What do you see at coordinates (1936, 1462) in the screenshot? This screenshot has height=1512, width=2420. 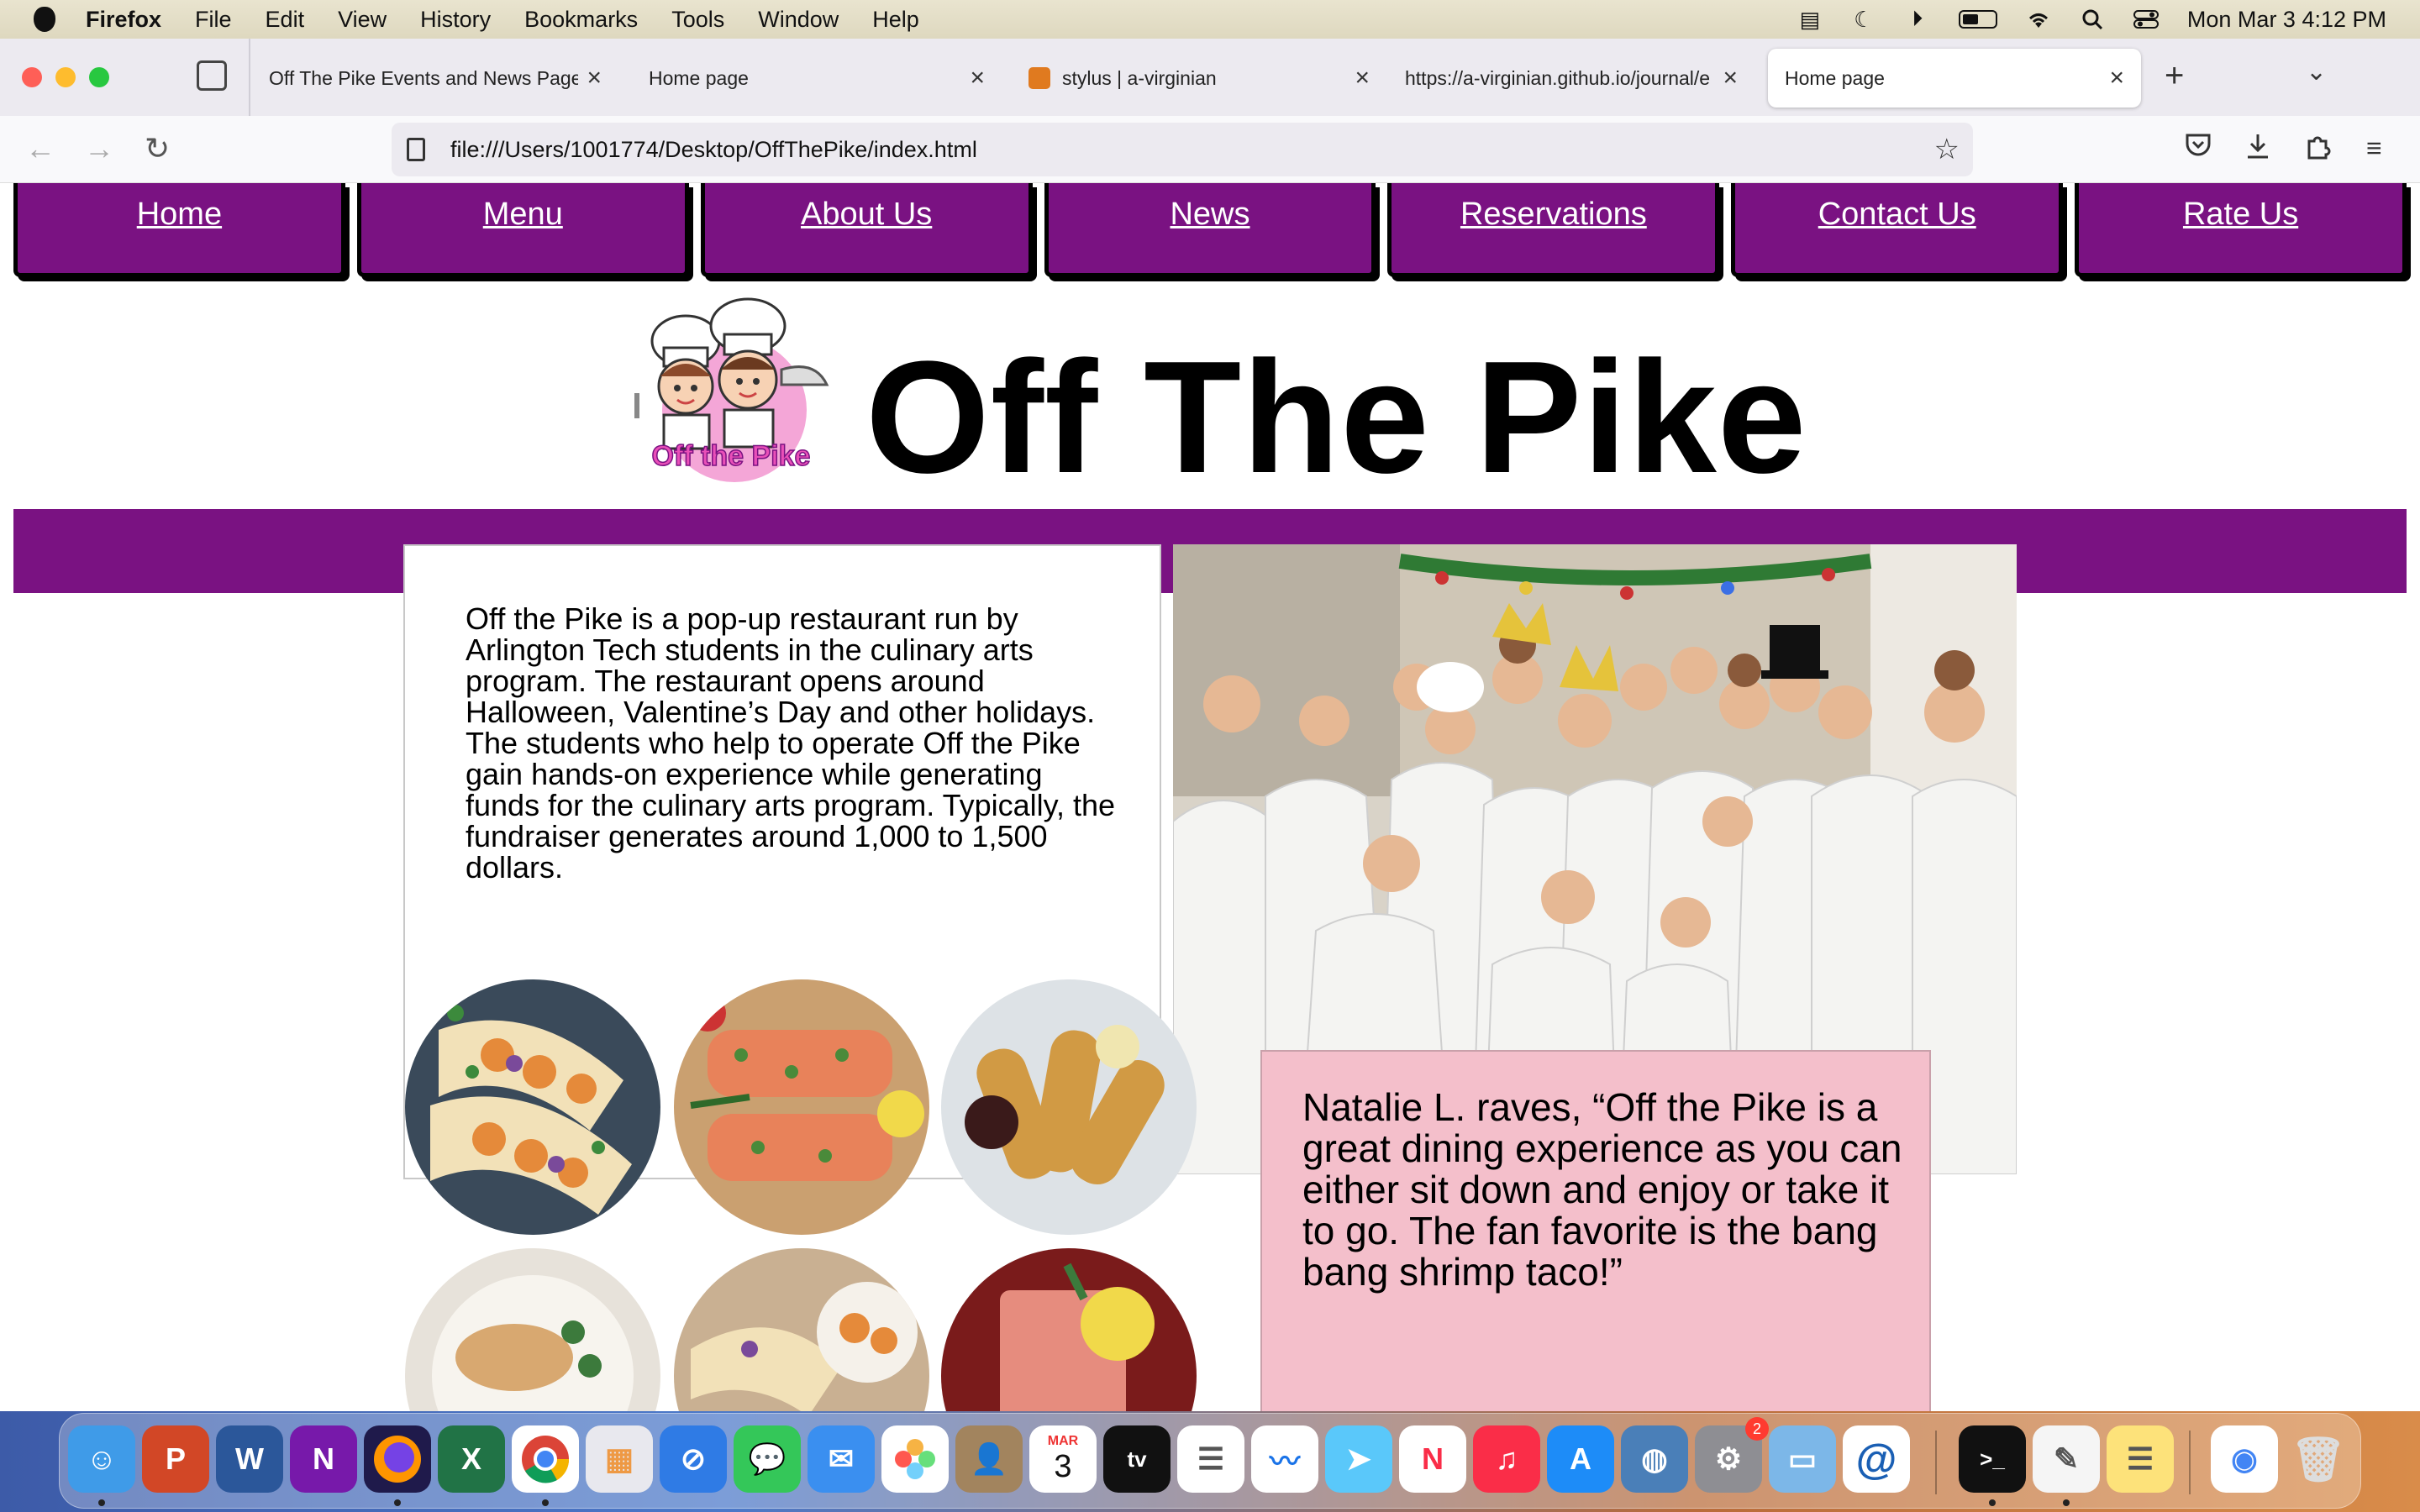 I see `dock-separator` at bounding box center [1936, 1462].